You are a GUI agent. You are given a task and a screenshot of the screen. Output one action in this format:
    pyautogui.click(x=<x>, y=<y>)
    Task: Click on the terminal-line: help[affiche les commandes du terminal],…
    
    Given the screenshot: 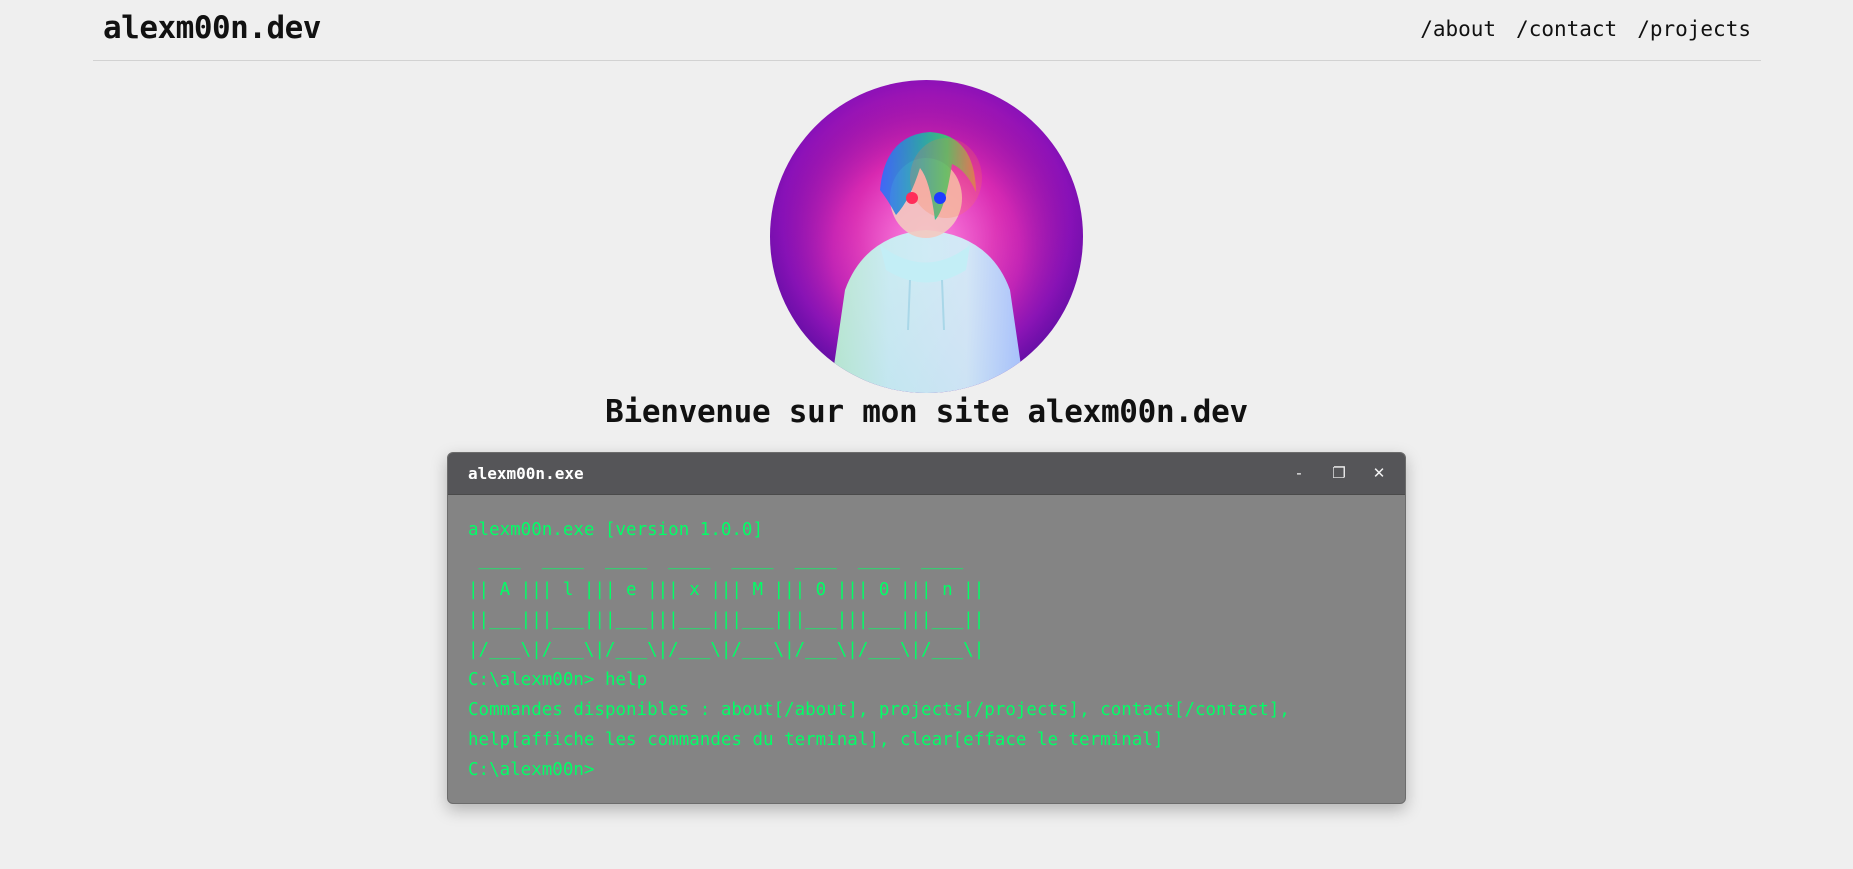 What is the action you would take?
    pyautogui.click(x=816, y=740)
    